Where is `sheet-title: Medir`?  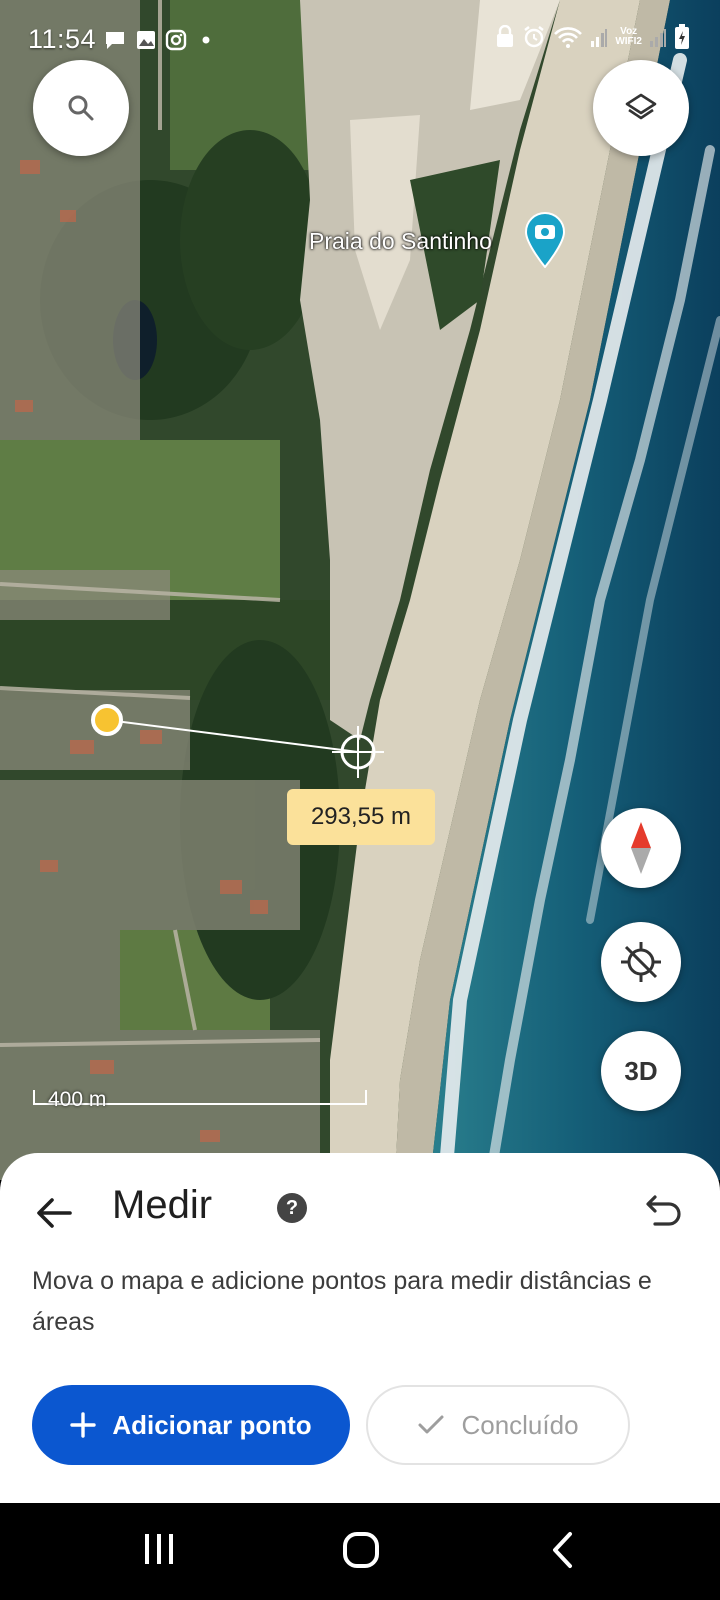
sheet-title: Medir is located at coordinates (162, 1205).